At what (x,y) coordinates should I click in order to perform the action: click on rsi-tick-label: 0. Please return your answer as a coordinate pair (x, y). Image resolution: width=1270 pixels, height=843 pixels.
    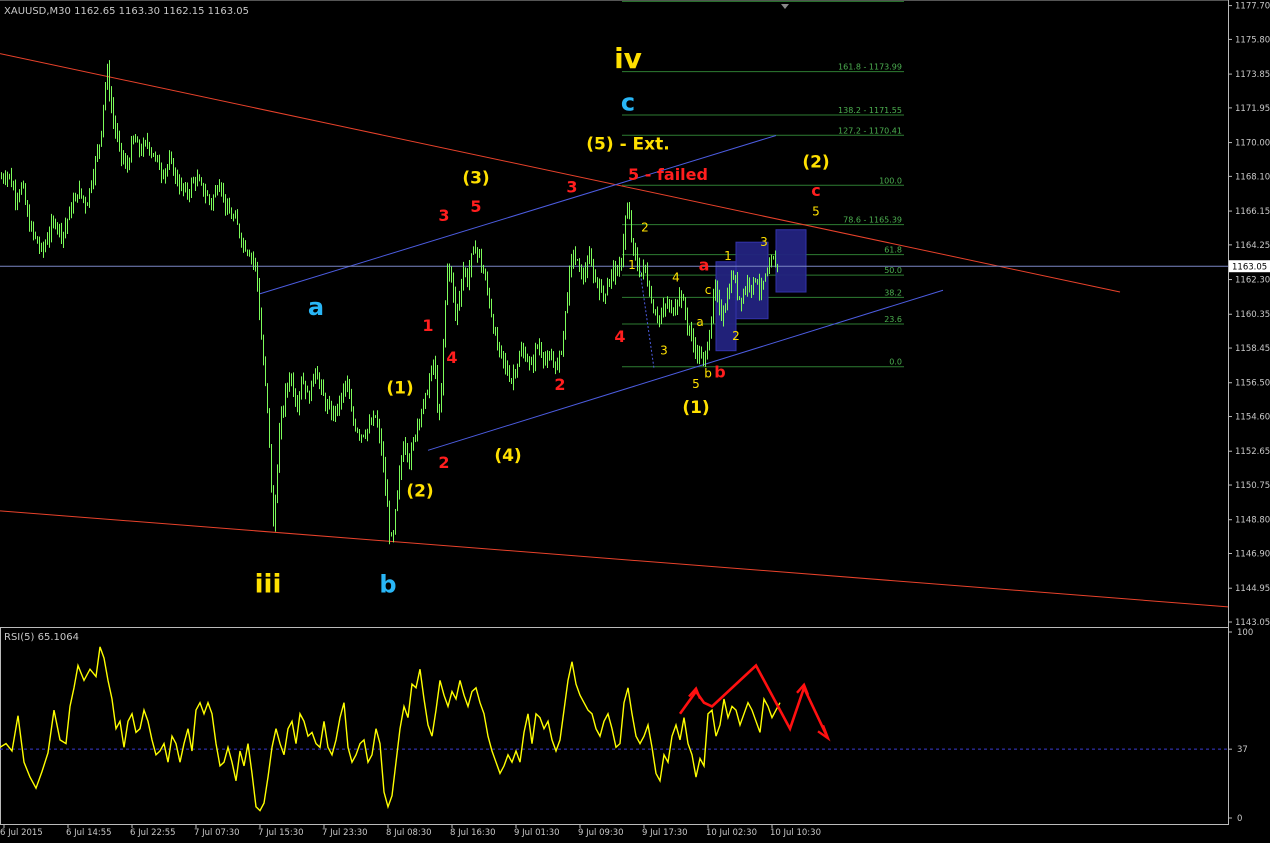
    Looking at the image, I should click on (1239, 819).